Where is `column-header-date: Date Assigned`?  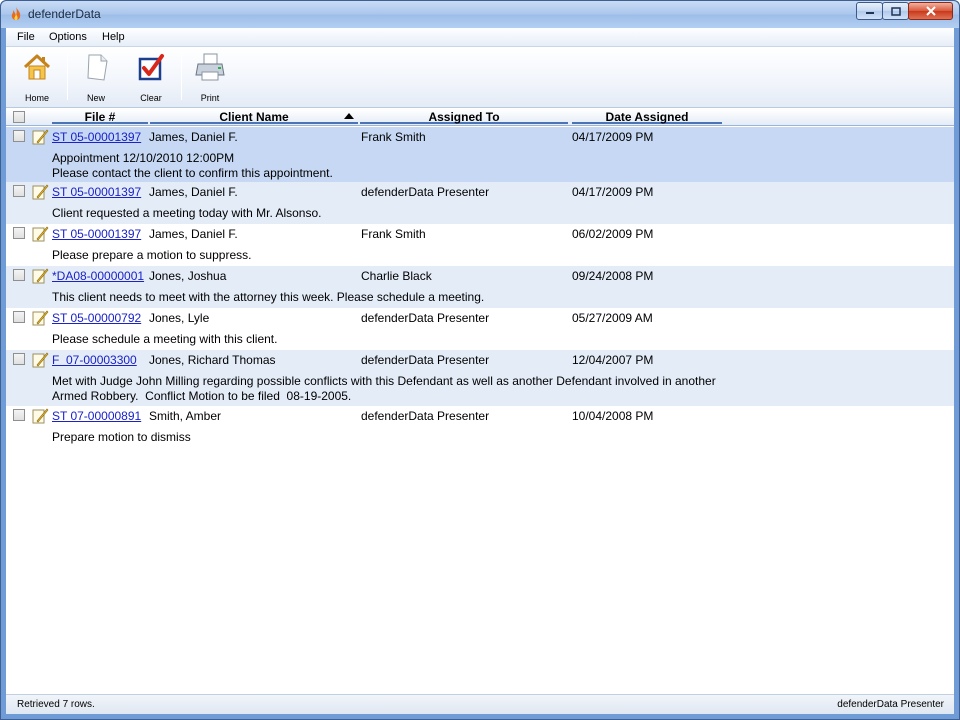 column-header-date: Date Assigned is located at coordinates (647, 117).